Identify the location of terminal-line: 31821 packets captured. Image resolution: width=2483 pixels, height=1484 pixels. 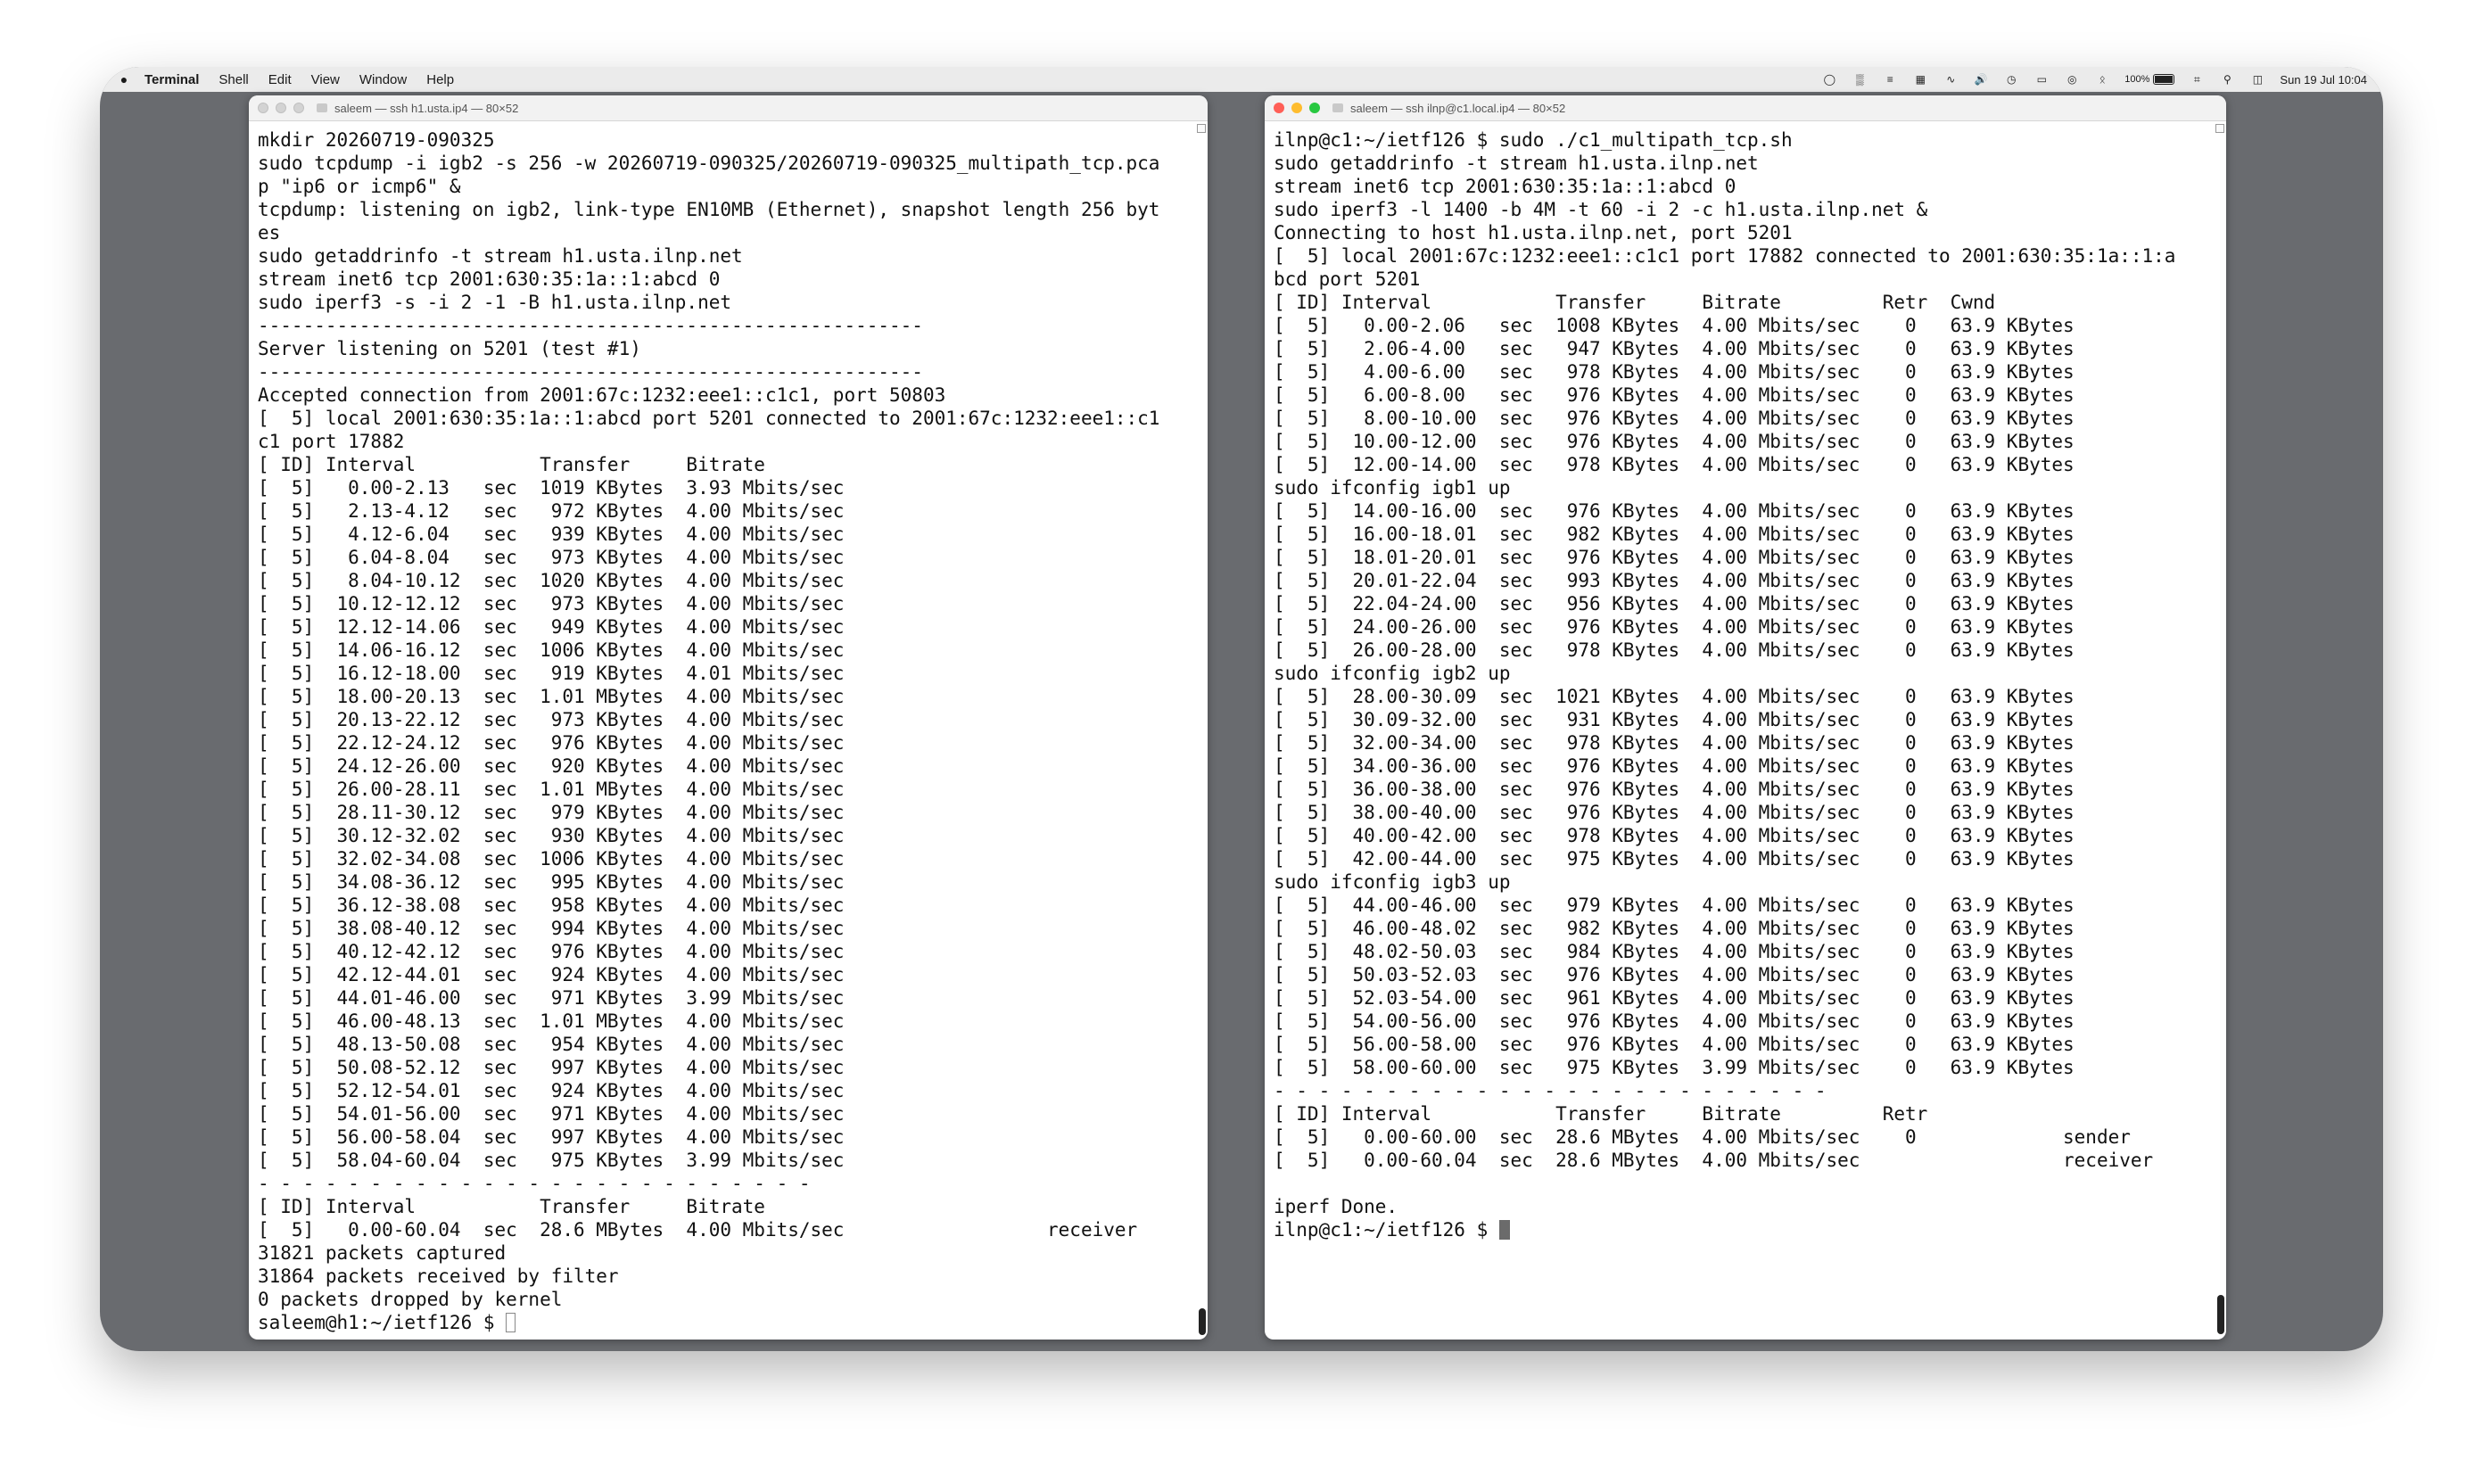
(383, 1253).